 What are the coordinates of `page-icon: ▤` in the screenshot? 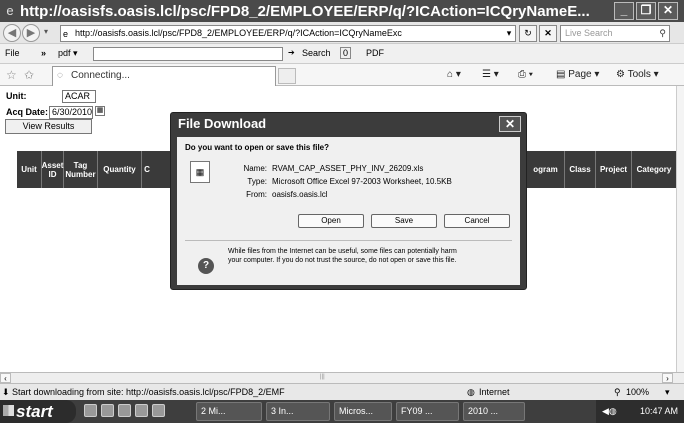 It's located at (562, 74).